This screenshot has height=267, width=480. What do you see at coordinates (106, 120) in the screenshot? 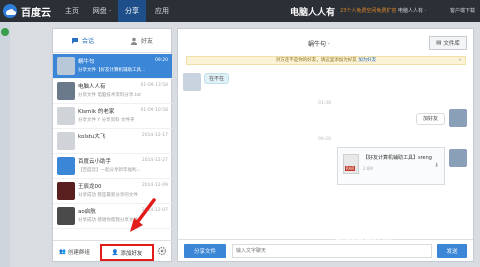
I see `conversation-preview: 分享文件 Y 分享资料 文件夹` at bounding box center [106, 120].